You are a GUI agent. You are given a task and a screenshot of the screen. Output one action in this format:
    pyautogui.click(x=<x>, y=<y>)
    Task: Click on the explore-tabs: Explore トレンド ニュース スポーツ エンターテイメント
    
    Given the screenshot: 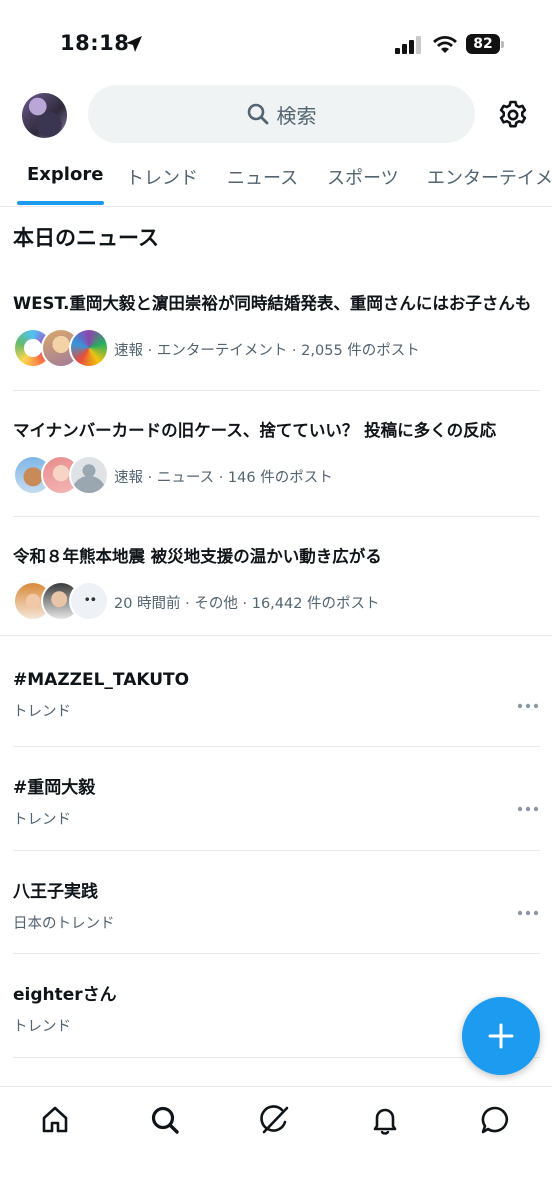 What is the action you would take?
    pyautogui.click(x=276, y=178)
    